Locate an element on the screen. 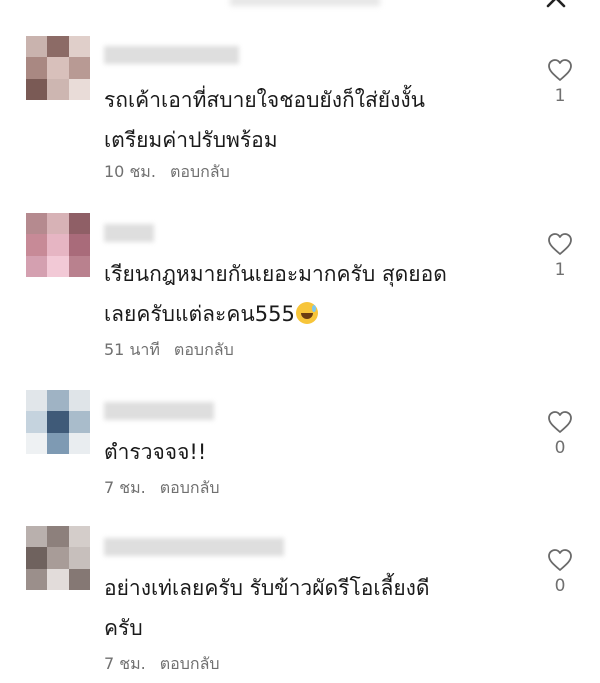  comment-text-line: อย่างเท่เลยครับ รับข้าวผัดรีโอเลี้ยงดี is located at coordinates (267, 588).